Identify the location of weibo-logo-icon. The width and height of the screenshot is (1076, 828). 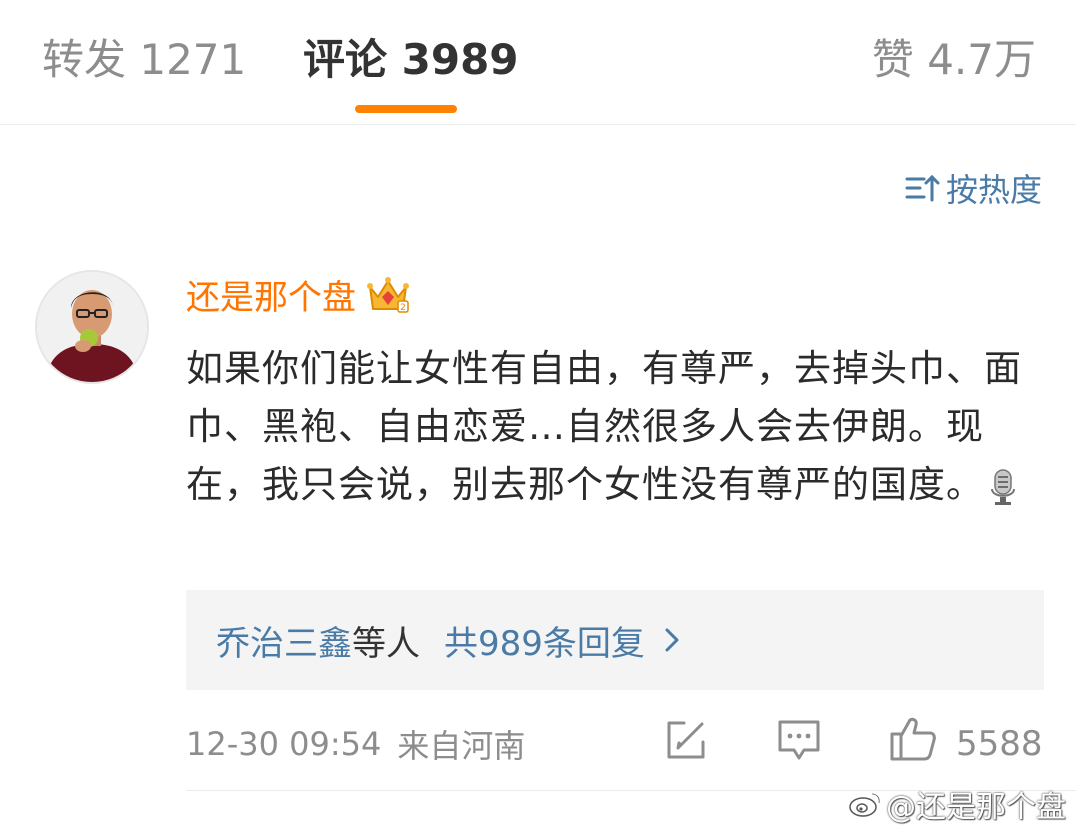
(865, 805).